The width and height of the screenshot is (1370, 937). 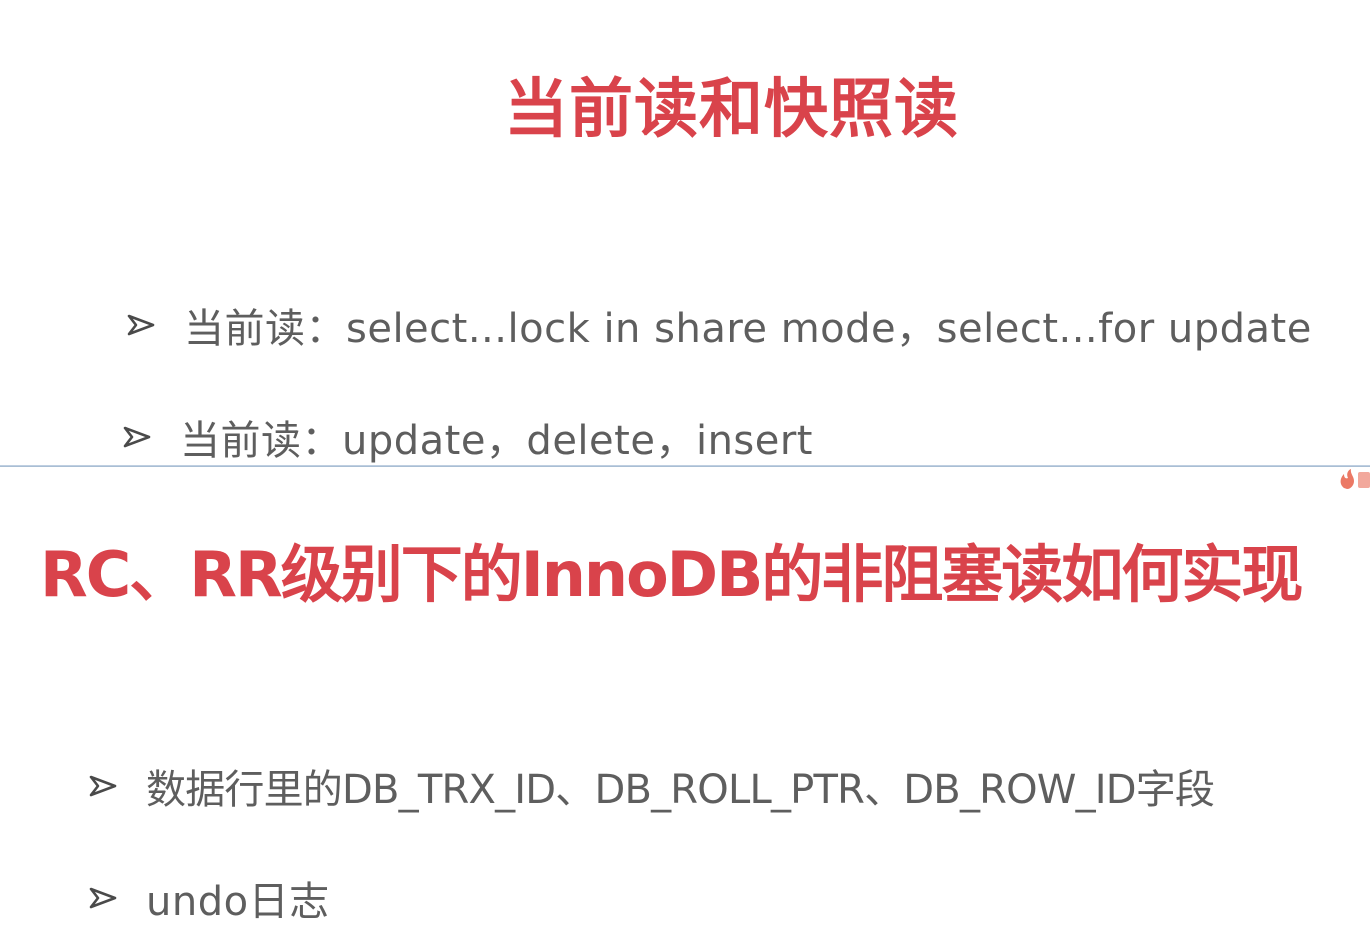 I want to click on bullet-text: 数据行里的DB_TRX_ID、DB_ROLL_PTR、DB_ROW_ID字段, so click(x=680, y=790).